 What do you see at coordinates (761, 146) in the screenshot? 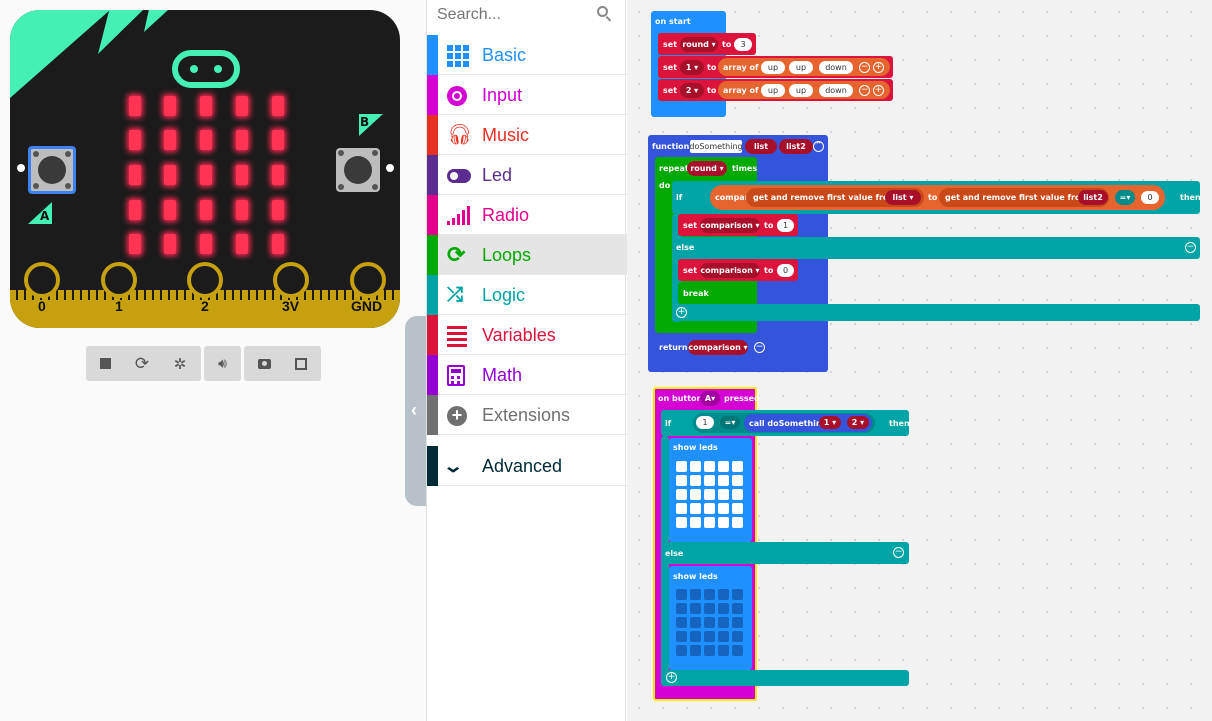
I see `param-list: list` at bounding box center [761, 146].